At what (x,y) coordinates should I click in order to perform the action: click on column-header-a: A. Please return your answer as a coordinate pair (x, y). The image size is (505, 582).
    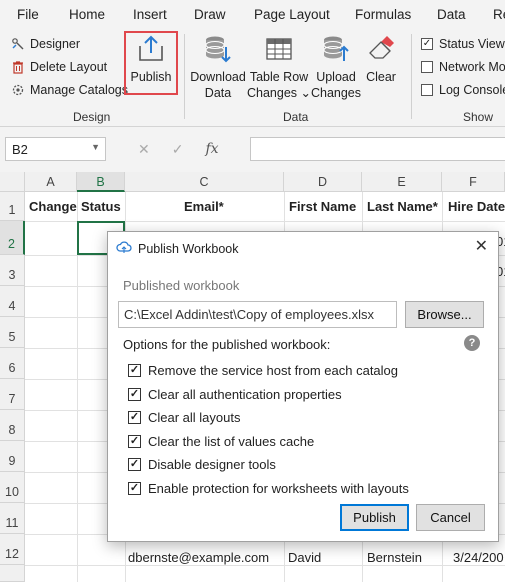
    Looking at the image, I should click on (51, 182).